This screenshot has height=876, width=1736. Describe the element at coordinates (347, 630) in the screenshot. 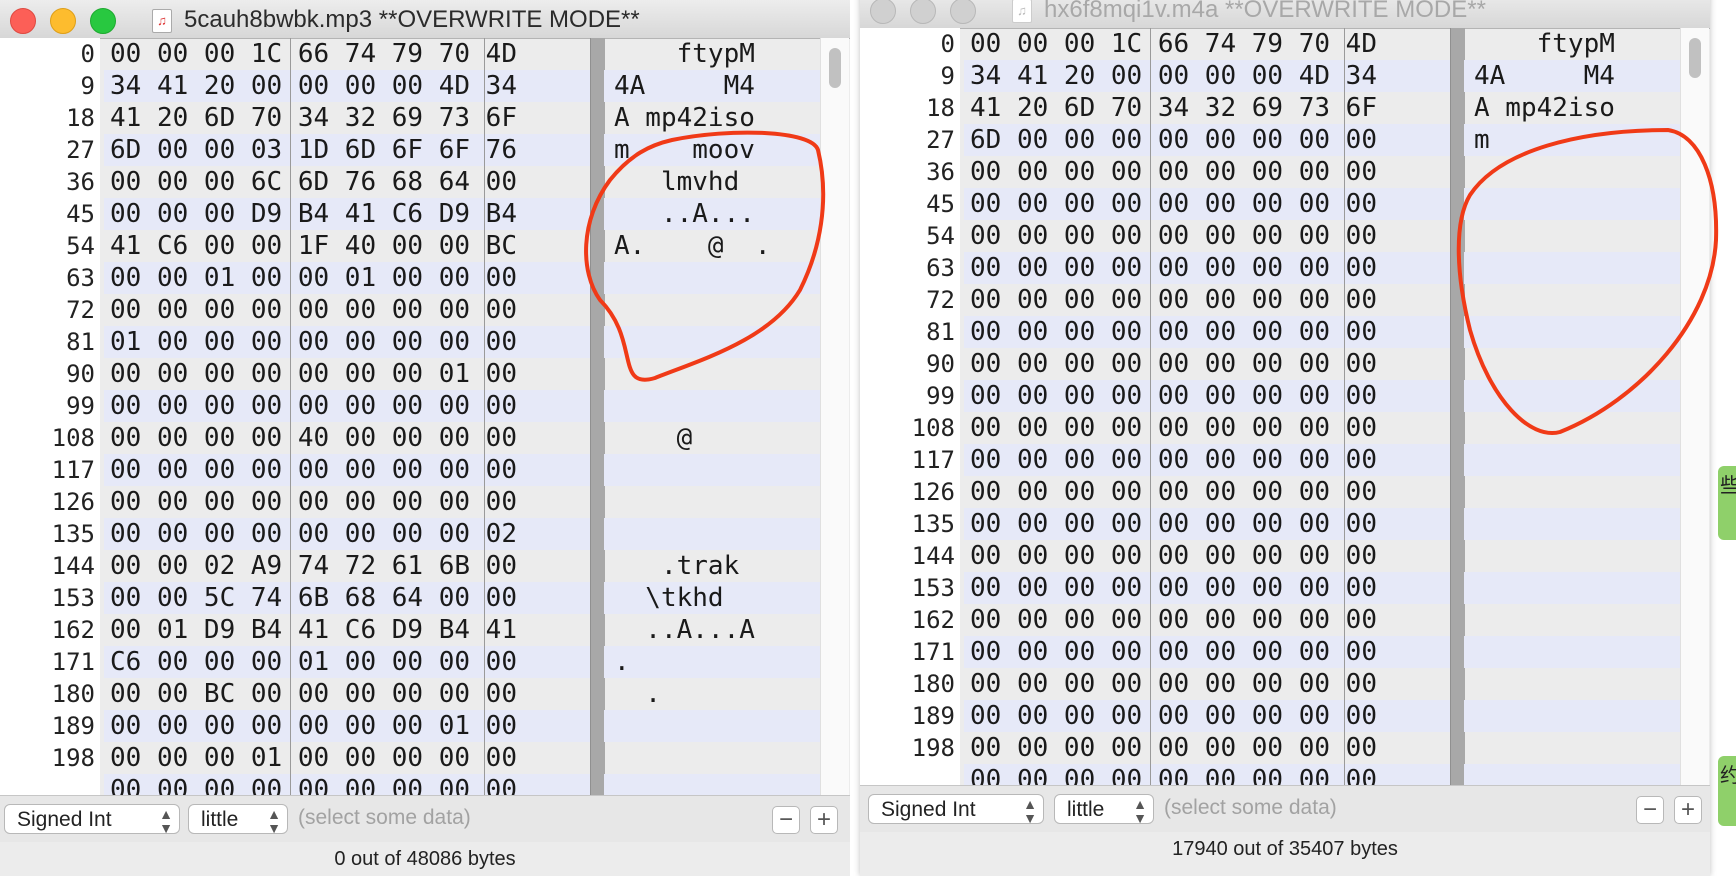

I see `hex-row: 00 01 D9 B4 41 C6 D9 B4 41` at that location.